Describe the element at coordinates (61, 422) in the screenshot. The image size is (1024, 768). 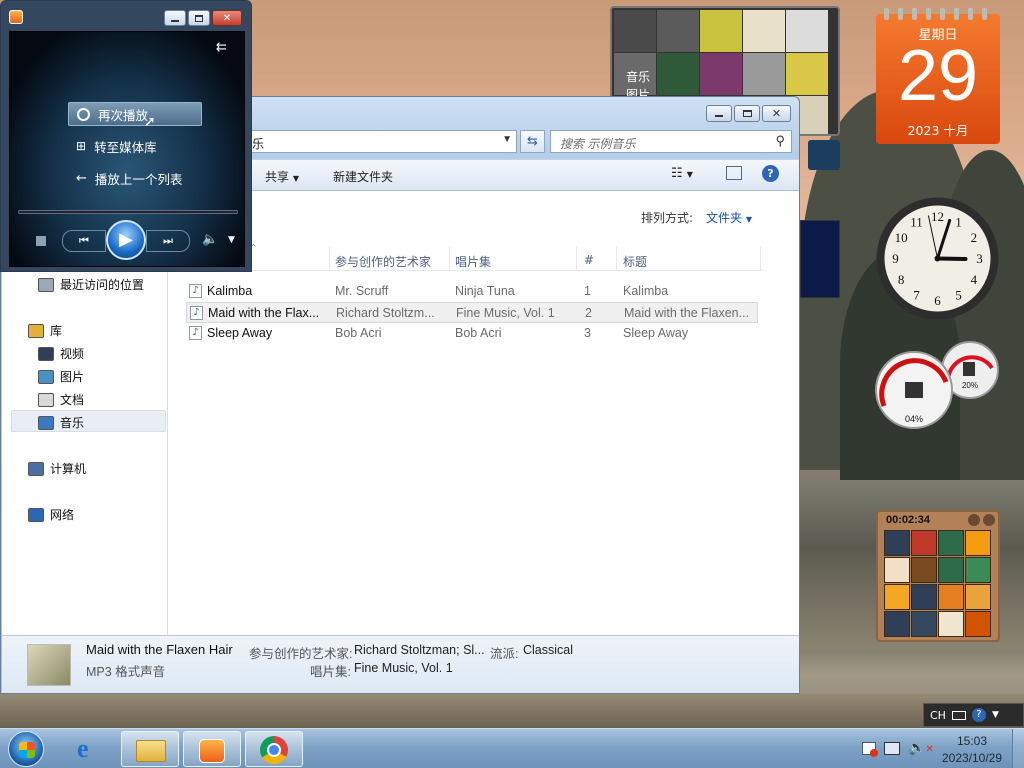
I see `nav-item: 音乐` at that location.